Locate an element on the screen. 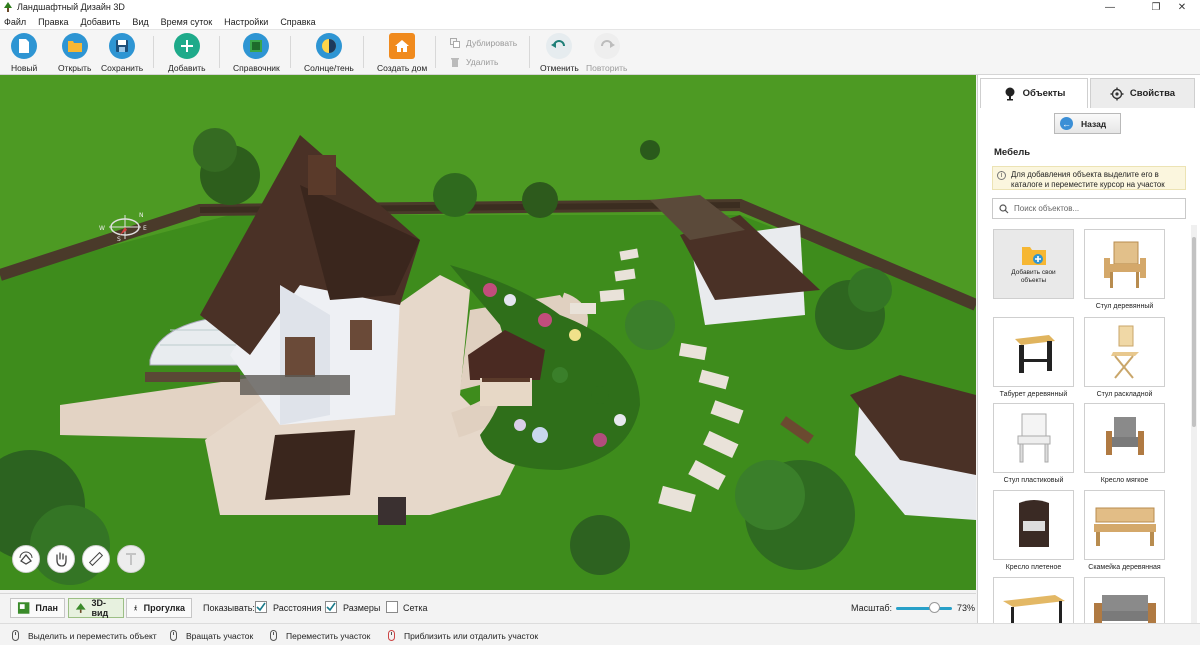  checkmark-icon is located at coordinates (331, 607).